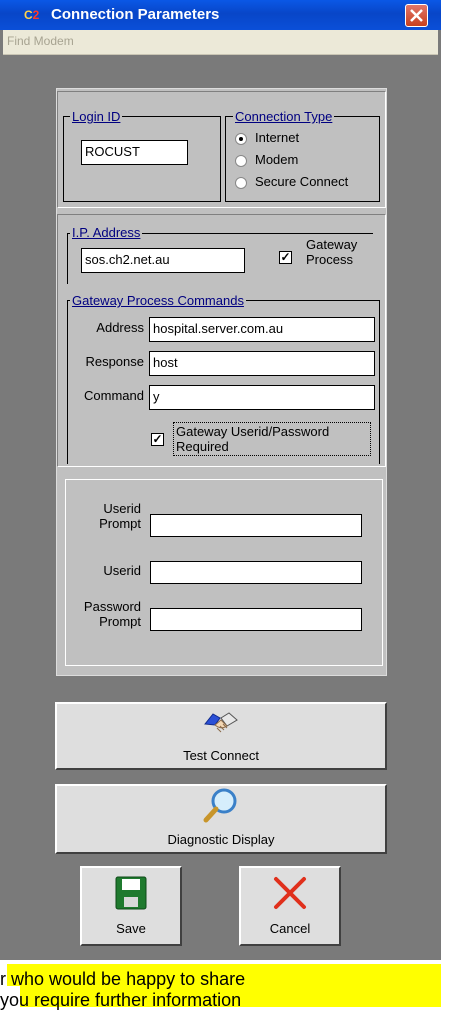 This screenshot has height=1011, width=449. I want to click on menu-item-find-modem: Find Modem, so click(40, 41).